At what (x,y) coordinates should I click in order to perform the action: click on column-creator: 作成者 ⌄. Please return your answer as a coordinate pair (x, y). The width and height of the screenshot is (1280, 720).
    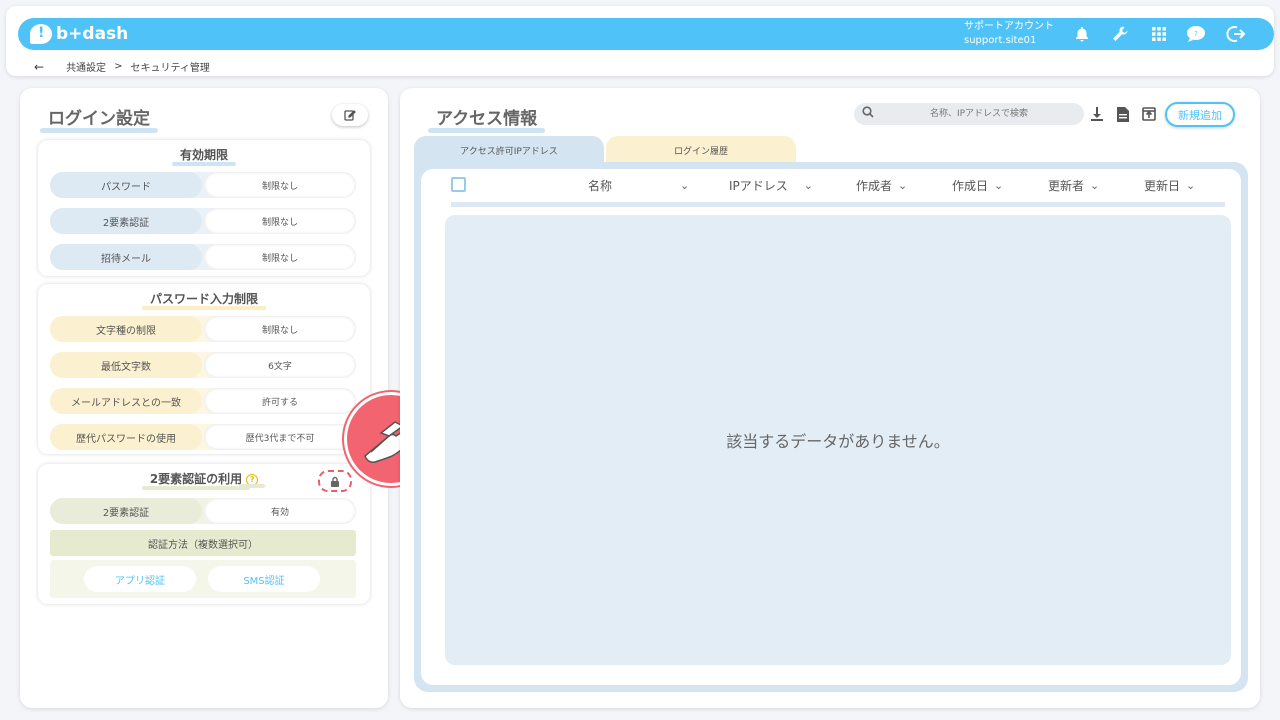
    Looking at the image, I should click on (881, 185).